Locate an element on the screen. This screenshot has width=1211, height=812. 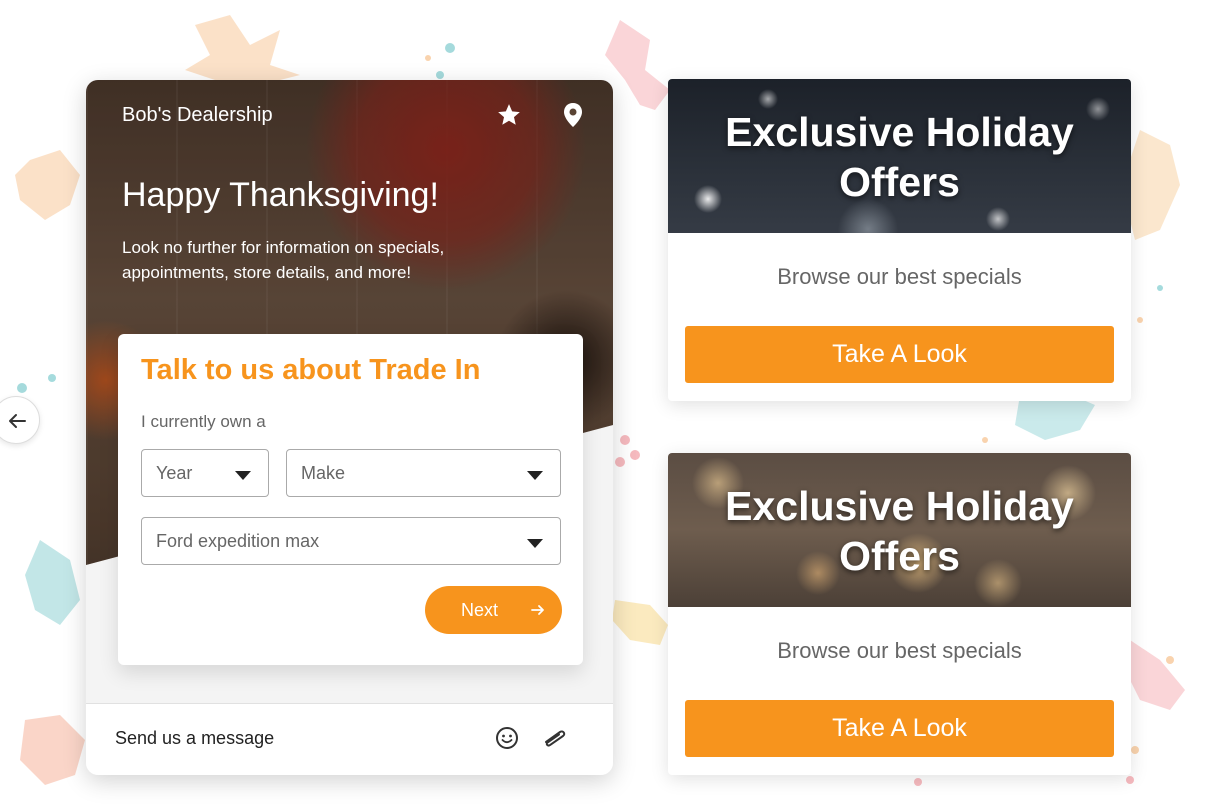
make-select-value: Make is located at coordinates (323, 473).